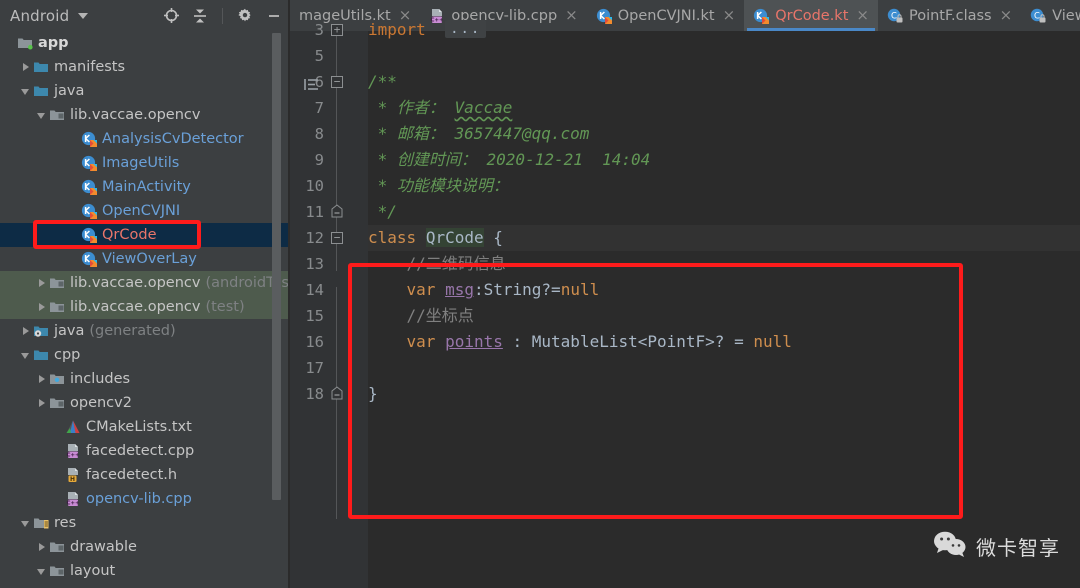  What do you see at coordinates (145, 475) in the screenshot?
I see `tree-item-facedetect-h: Hfacedetect.h` at bounding box center [145, 475].